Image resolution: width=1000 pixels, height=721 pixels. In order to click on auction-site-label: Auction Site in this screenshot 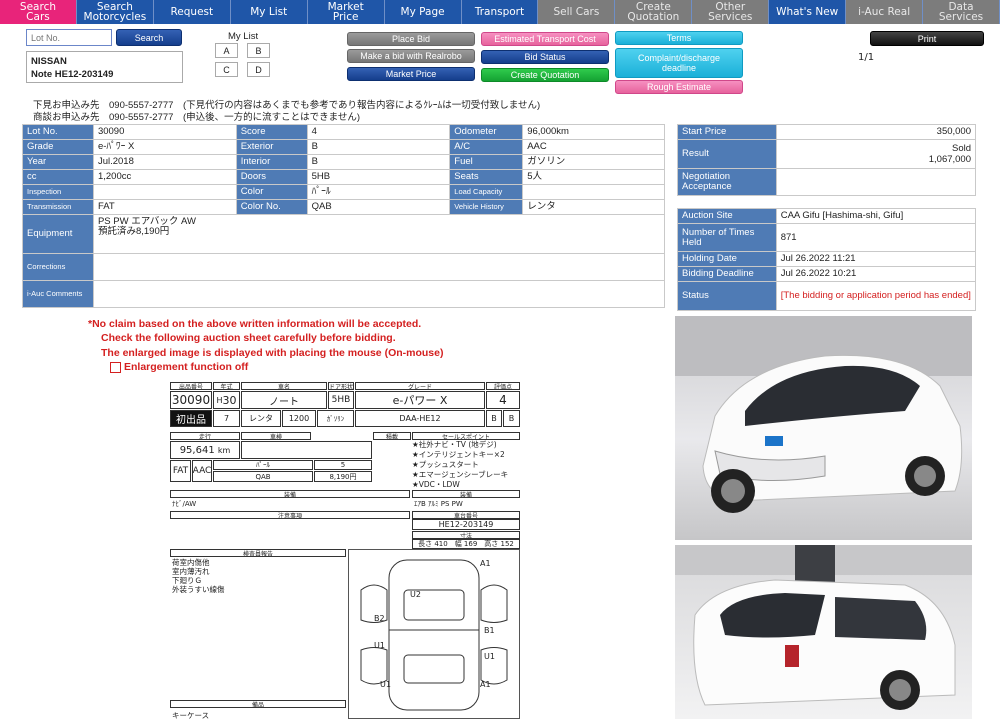, I will do `click(727, 216)`.